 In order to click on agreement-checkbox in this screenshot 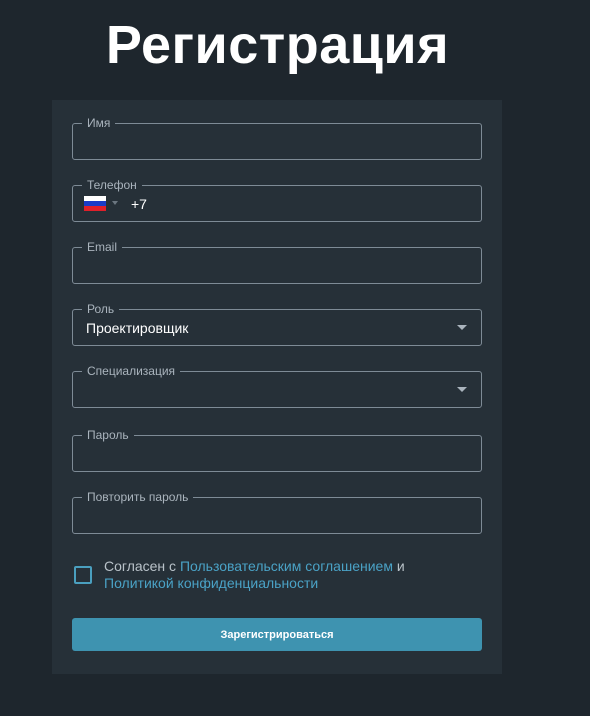, I will do `click(83, 575)`.